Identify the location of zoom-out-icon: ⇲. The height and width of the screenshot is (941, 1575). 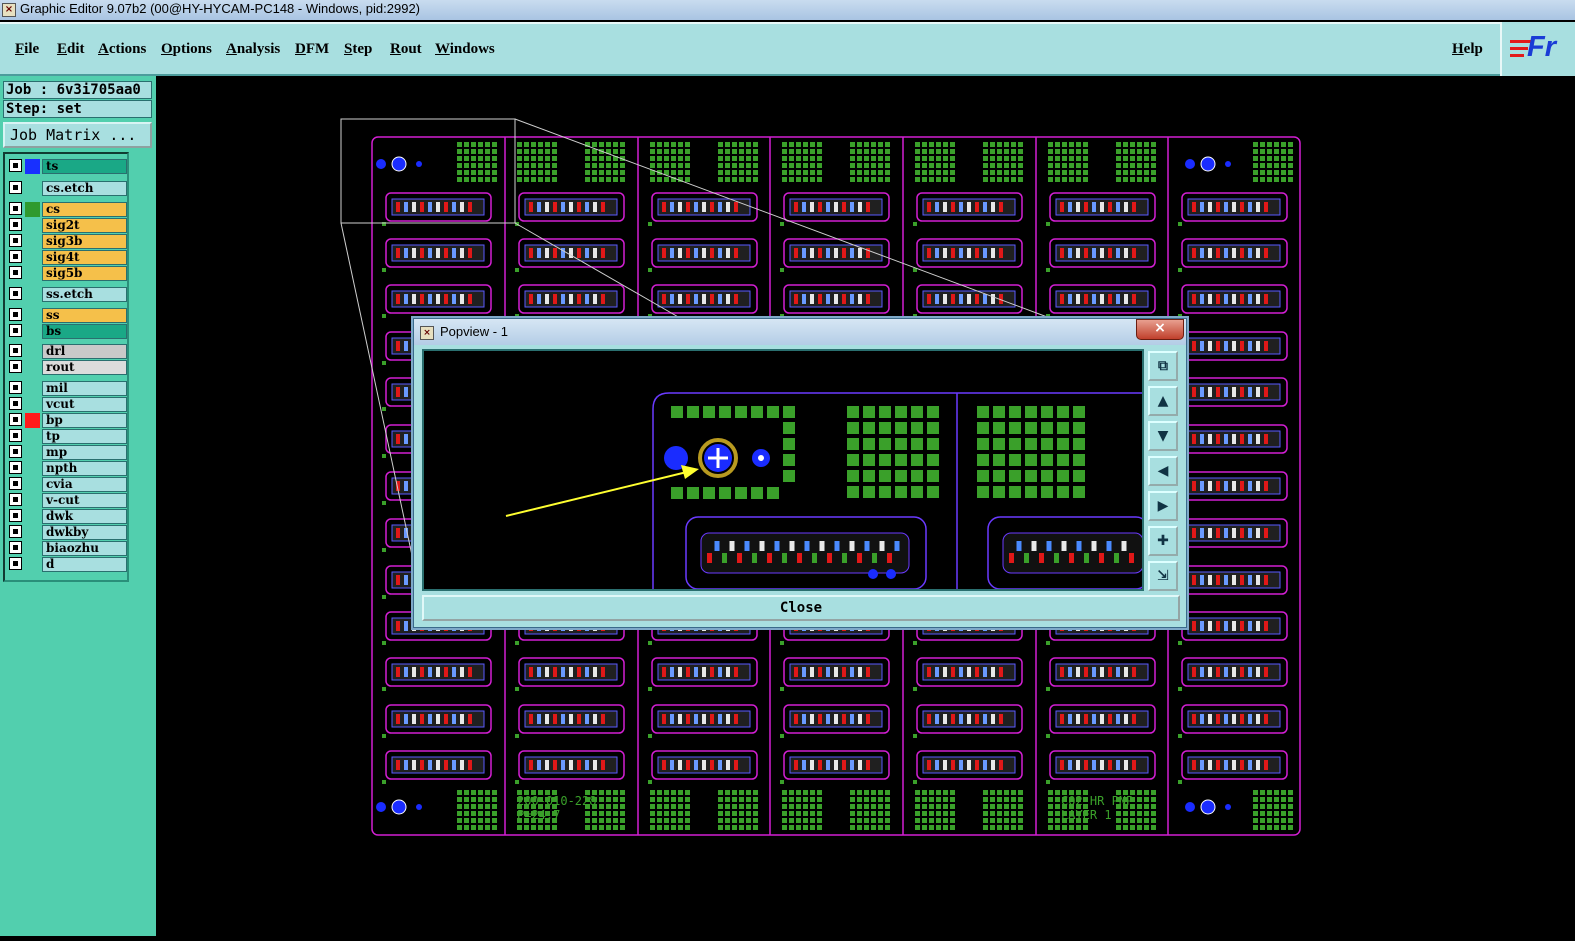
(1163, 576).